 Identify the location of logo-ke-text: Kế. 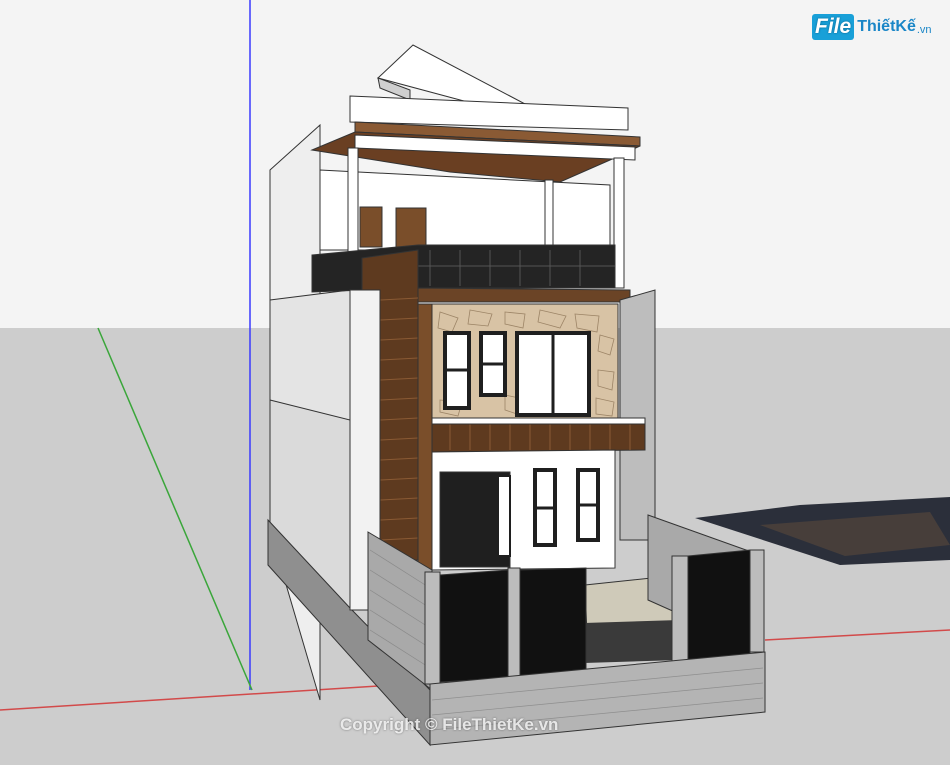
(905, 26).